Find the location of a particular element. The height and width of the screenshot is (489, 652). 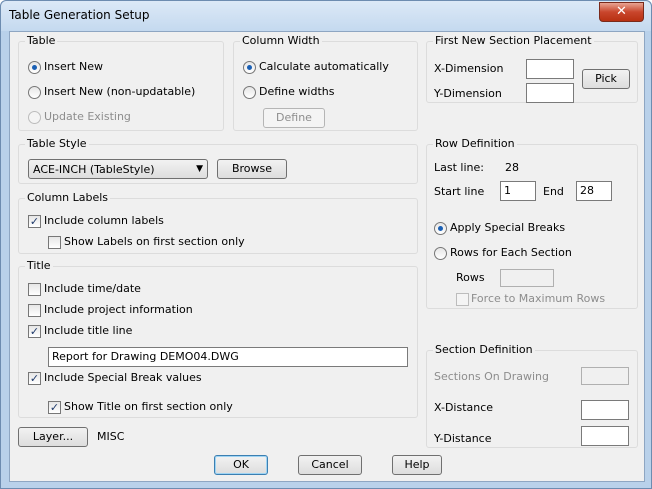

y-distance-input is located at coordinates (605, 436).